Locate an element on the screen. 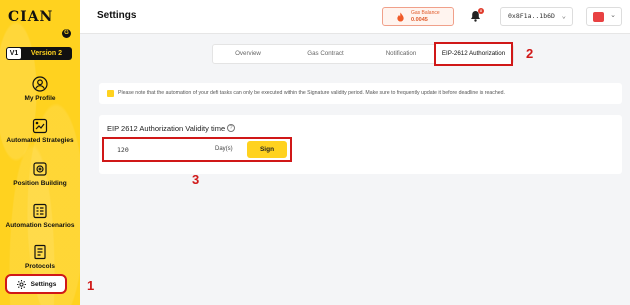 This screenshot has height=305, width=630. card-title: EIP 2612 Authorization Validity time is located at coordinates (166, 128).